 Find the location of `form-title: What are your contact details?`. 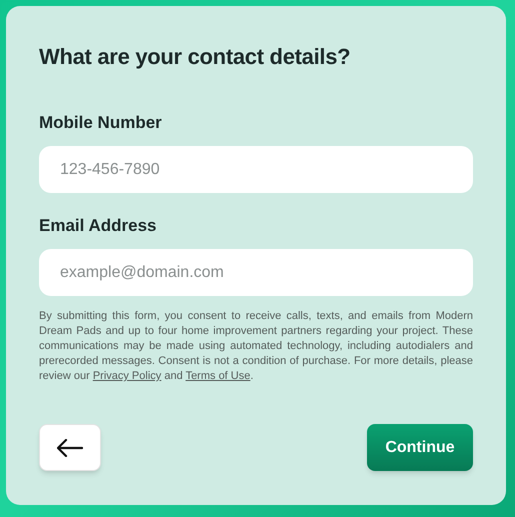

form-title: What are your contact details? is located at coordinates (195, 57).